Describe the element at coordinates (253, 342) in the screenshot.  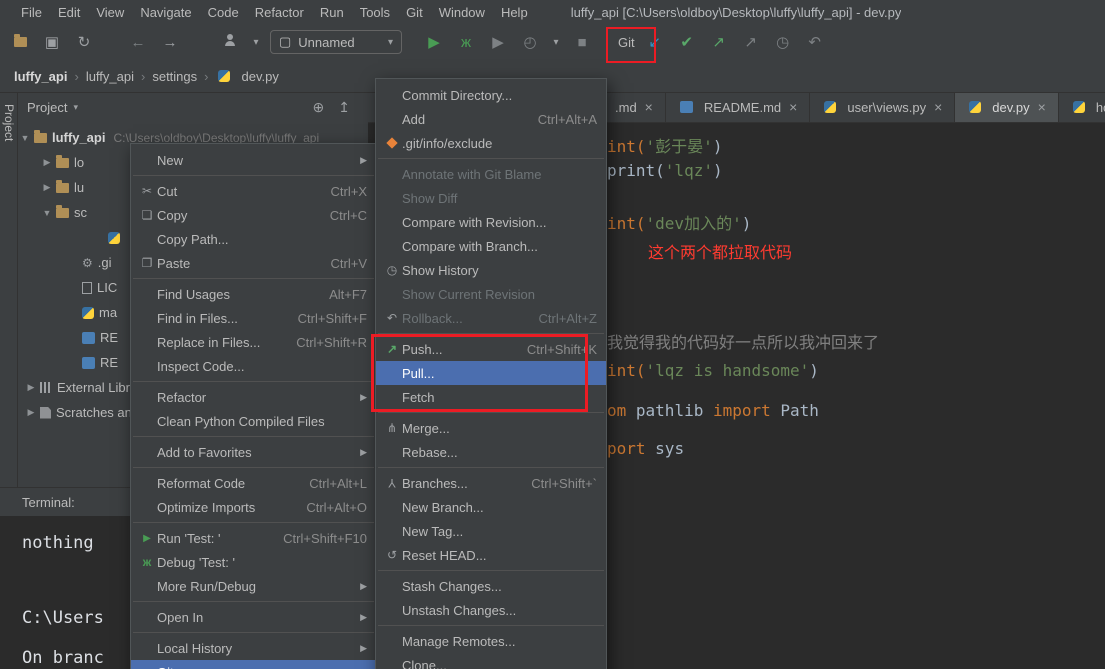
I see `menu-item-replace-in-files: Replace in Files... Ctrl+Shift+R` at that location.